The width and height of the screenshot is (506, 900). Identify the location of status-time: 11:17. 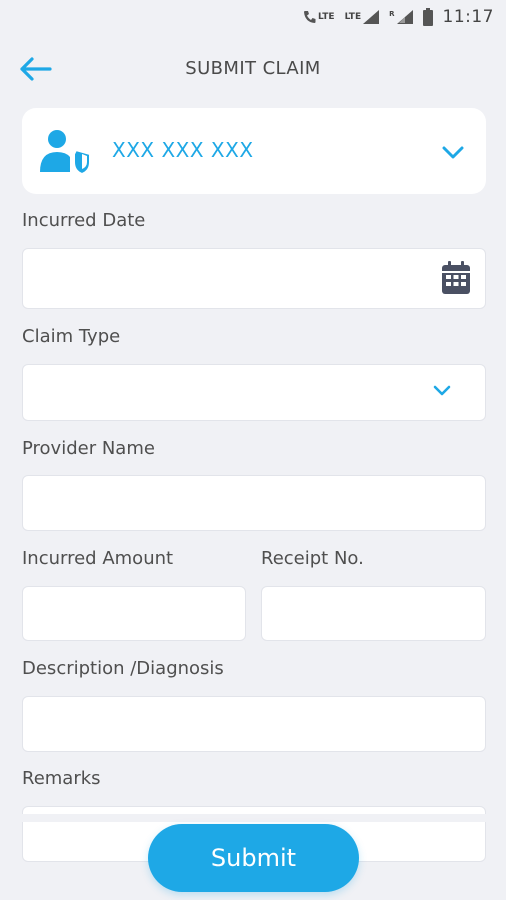
(468, 17).